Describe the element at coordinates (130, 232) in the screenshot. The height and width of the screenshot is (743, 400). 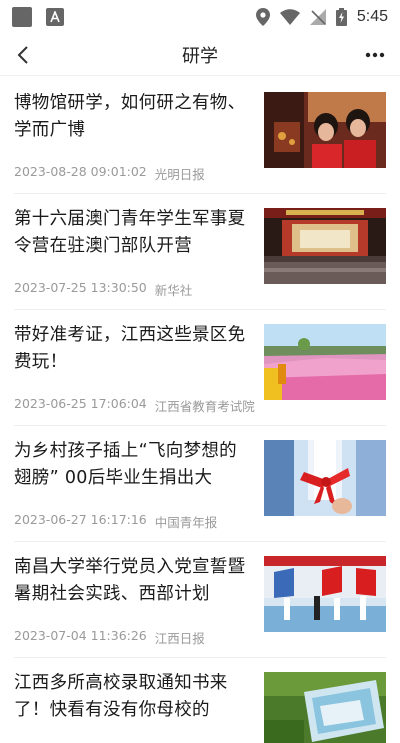
I see `article-title: 第十六届澳门青年学生军事夏令营在驻澳门部队开营` at that location.